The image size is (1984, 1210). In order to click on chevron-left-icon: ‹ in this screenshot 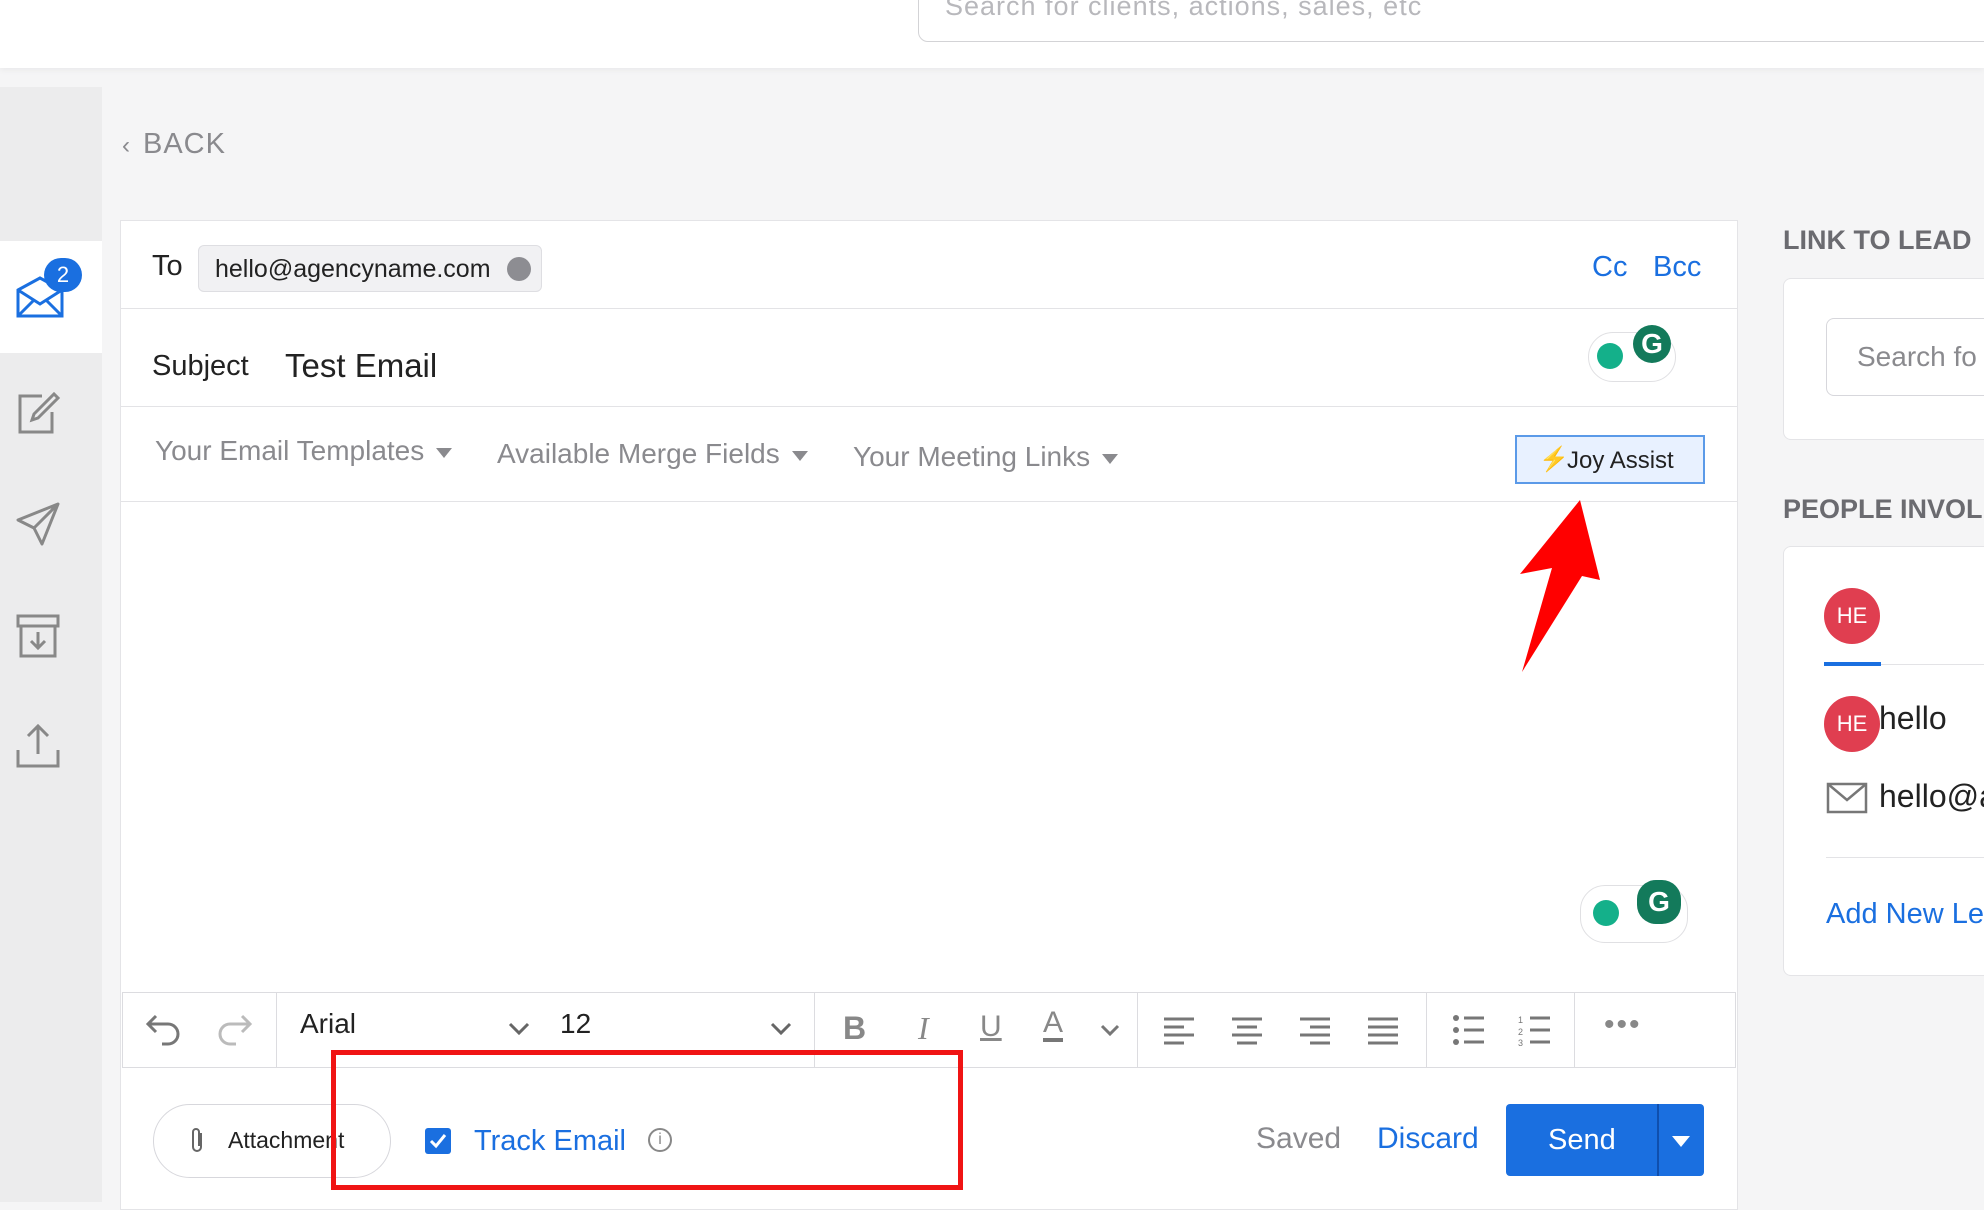, I will do `click(126, 145)`.